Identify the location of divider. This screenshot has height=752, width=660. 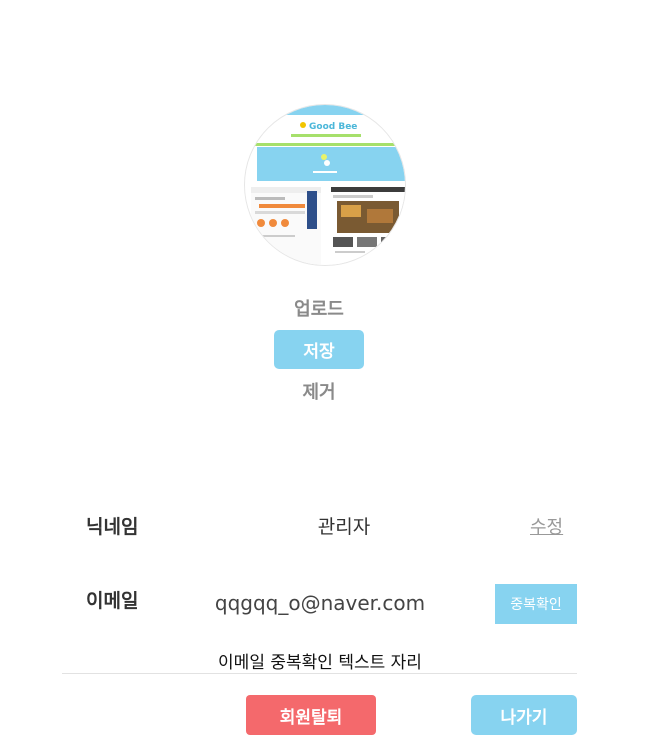
(319, 673).